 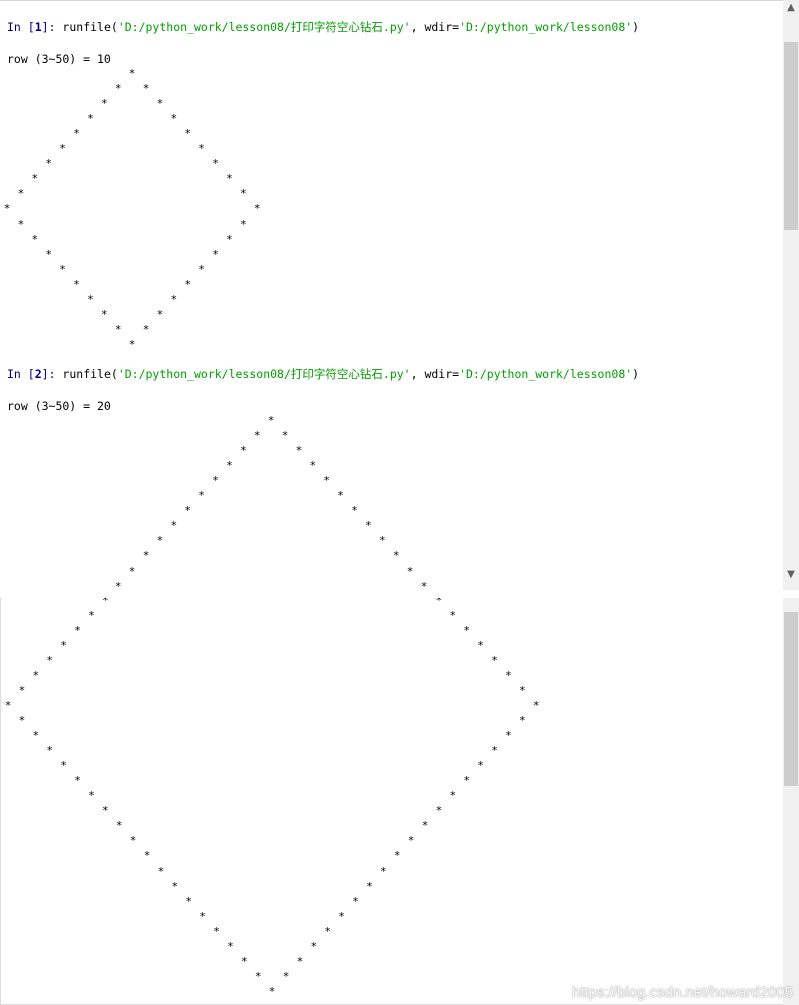 What do you see at coordinates (791, 8) in the screenshot?
I see `scroll-up-icon: ▲` at bounding box center [791, 8].